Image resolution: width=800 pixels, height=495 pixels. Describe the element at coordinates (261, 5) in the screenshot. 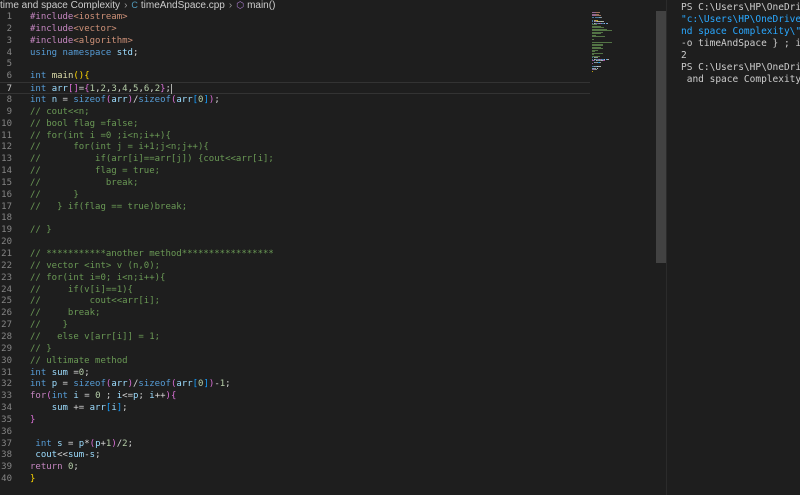

I see `breadcrumb-symbol: main()` at that location.